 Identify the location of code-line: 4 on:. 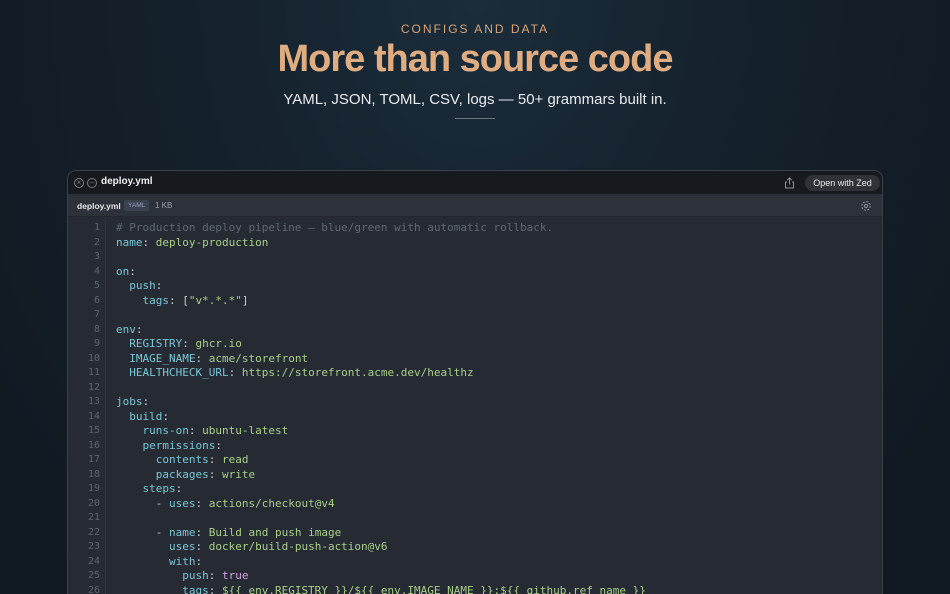
(475, 272).